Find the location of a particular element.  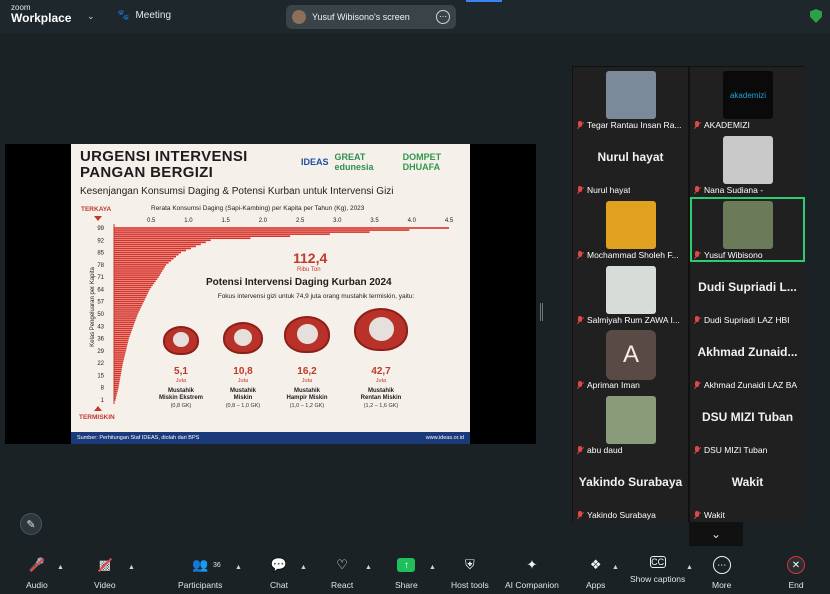

chat-button: 💬 Chat is located at coordinates (279, 573).